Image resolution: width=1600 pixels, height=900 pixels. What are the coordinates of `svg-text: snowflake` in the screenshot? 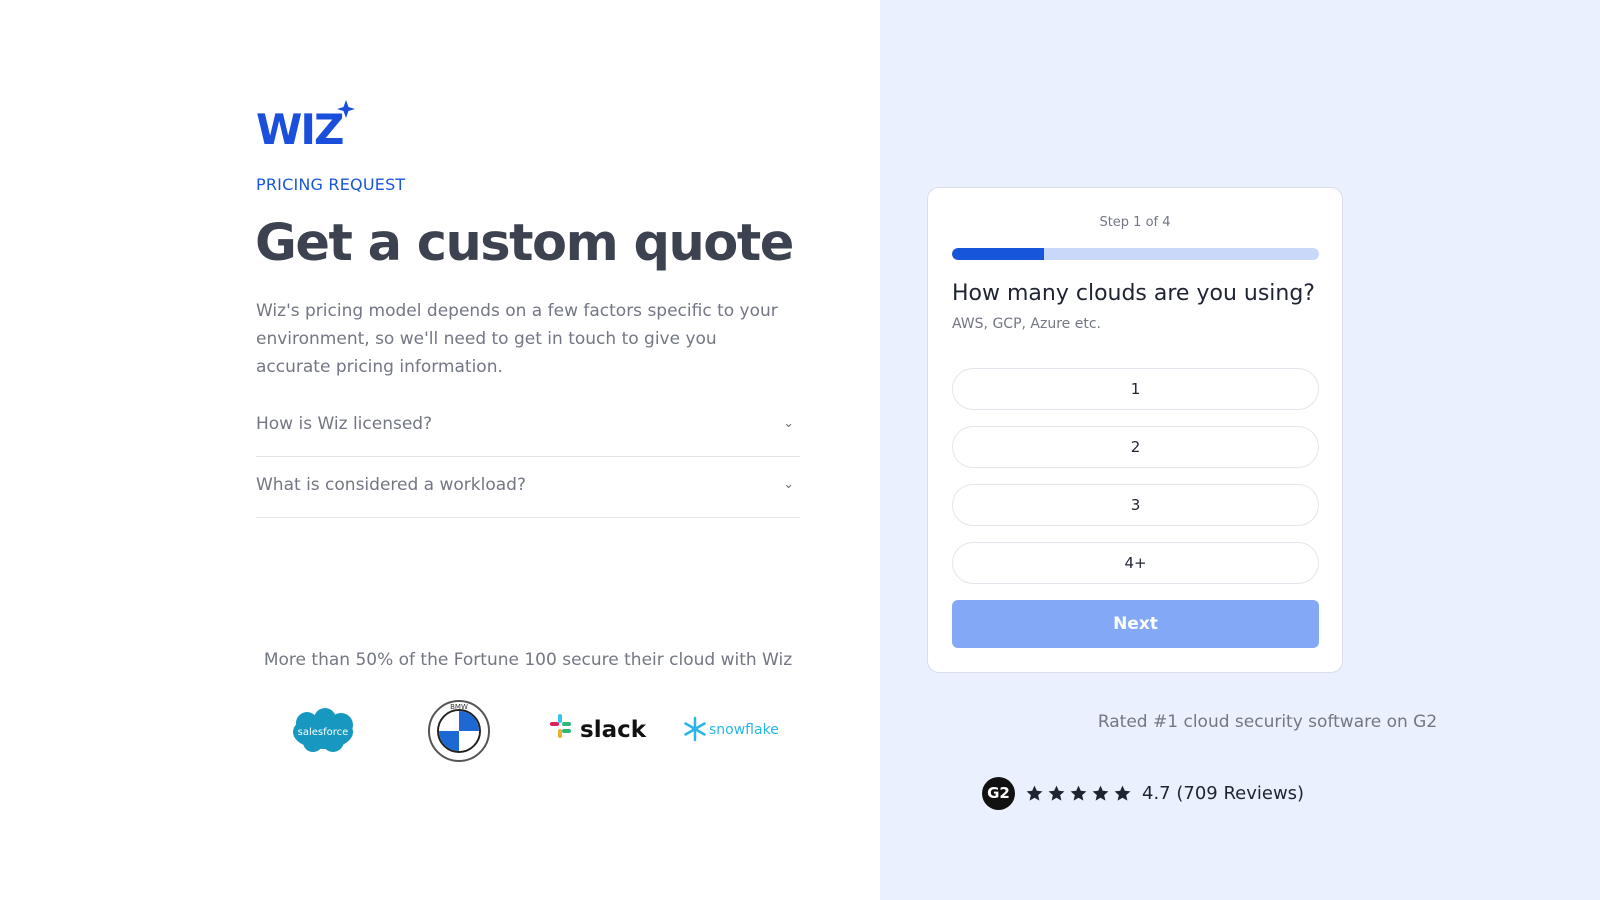 It's located at (744, 730).